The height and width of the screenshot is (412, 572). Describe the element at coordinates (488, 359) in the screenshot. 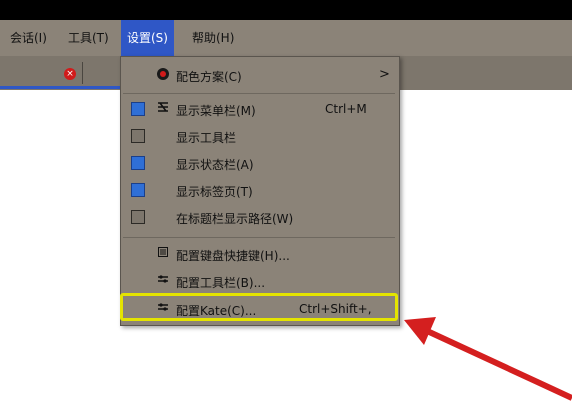

I see `red-callout-arrow` at that location.